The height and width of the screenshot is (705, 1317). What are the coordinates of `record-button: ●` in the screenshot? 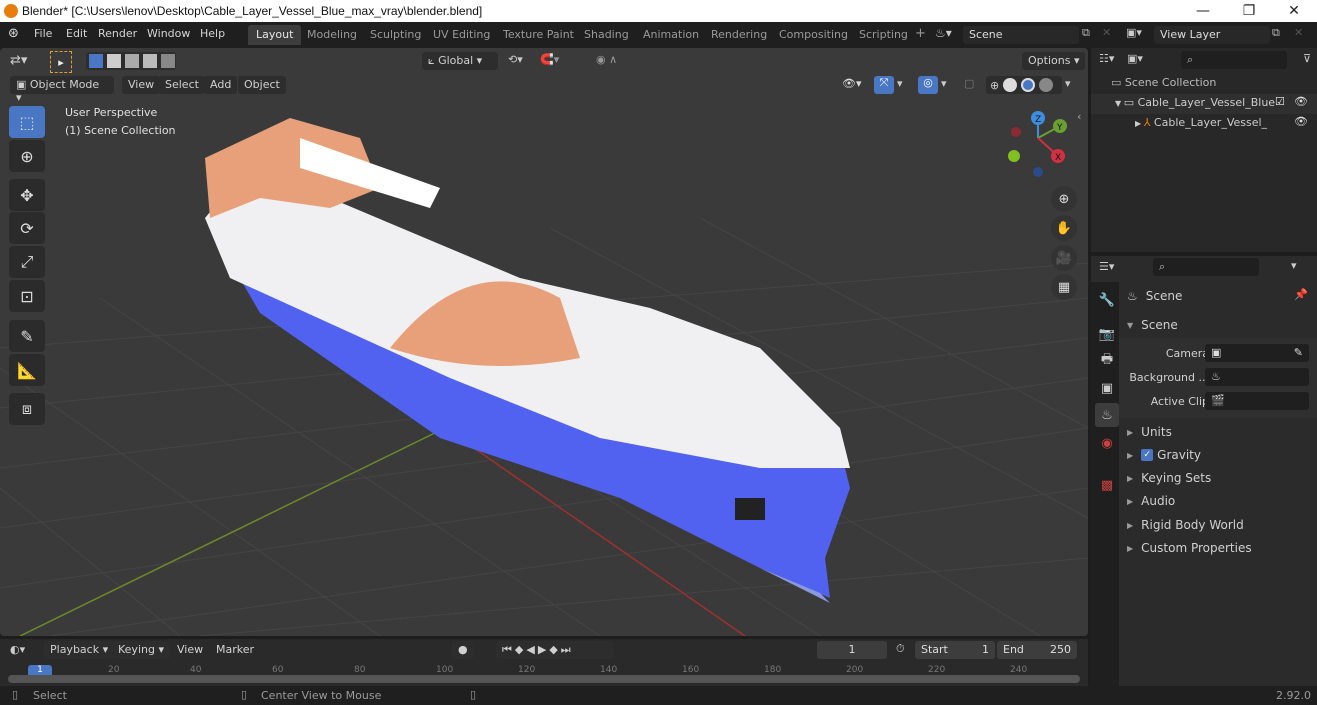 It's located at (463, 650).